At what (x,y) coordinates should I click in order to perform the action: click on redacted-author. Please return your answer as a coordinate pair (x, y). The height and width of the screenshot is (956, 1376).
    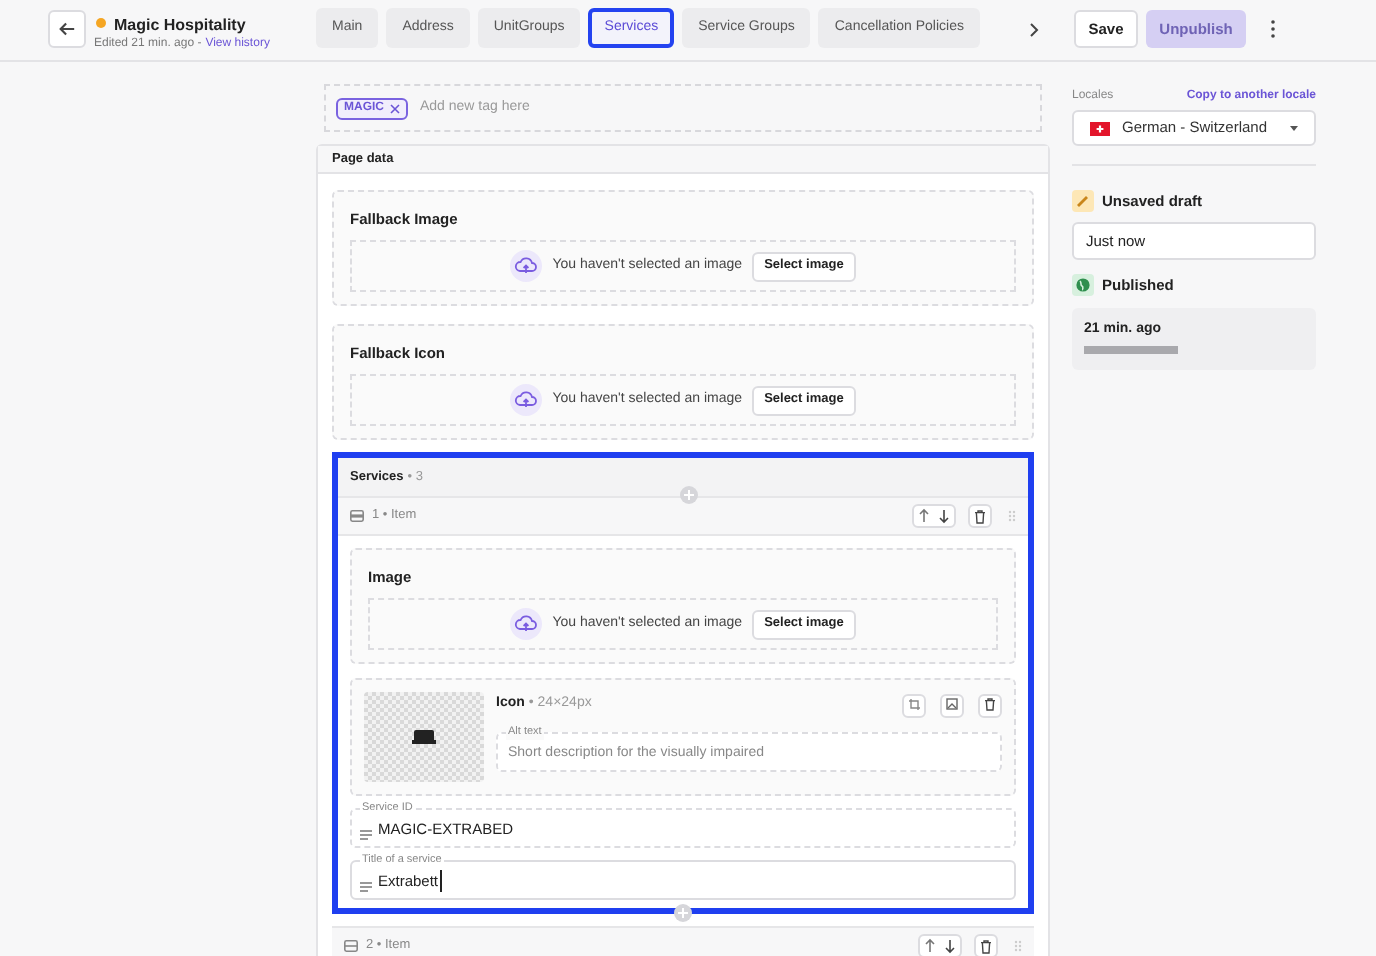
    Looking at the image, I should click on (1131, 350).